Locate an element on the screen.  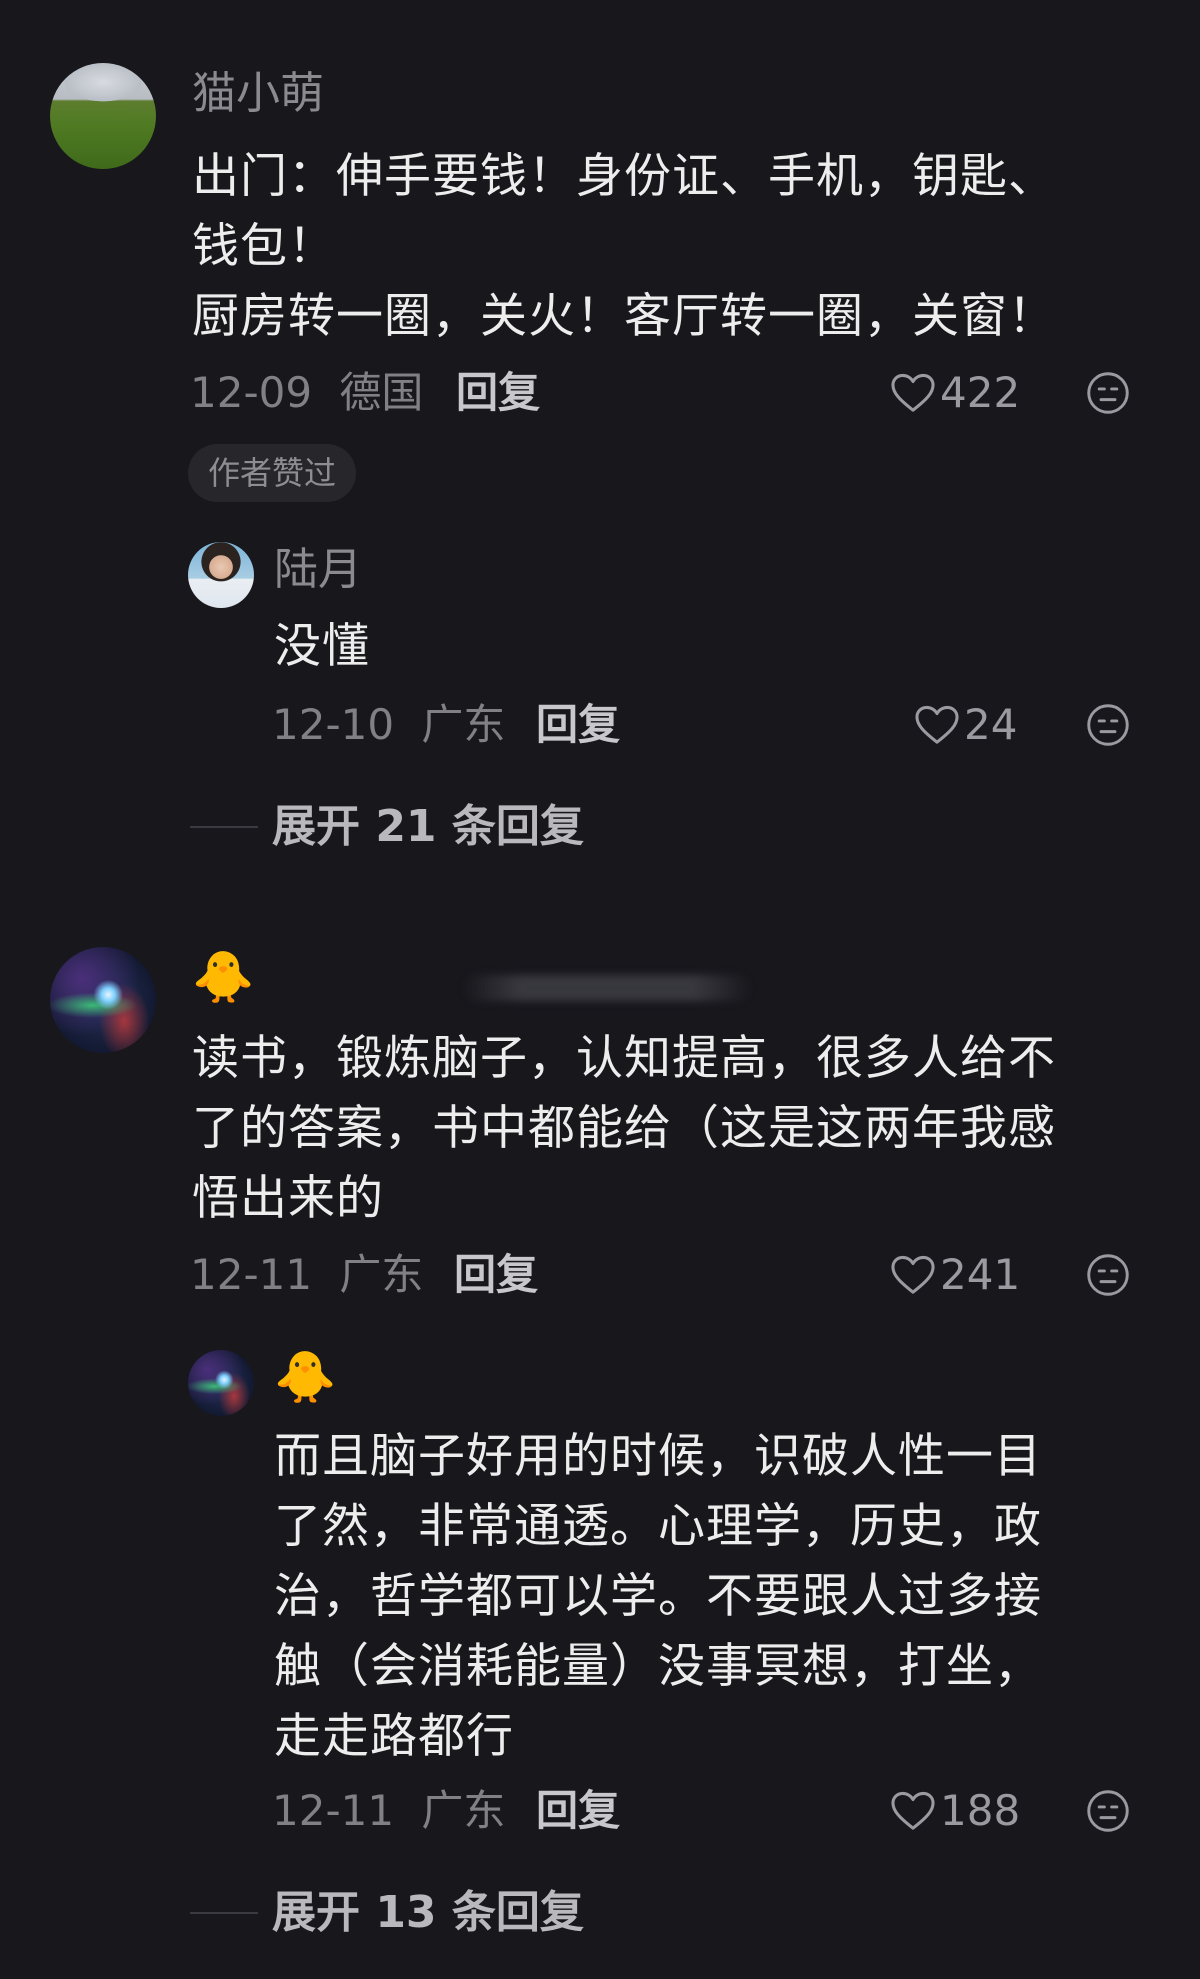
like-button: 241 is located at coordinates (955, 1275).